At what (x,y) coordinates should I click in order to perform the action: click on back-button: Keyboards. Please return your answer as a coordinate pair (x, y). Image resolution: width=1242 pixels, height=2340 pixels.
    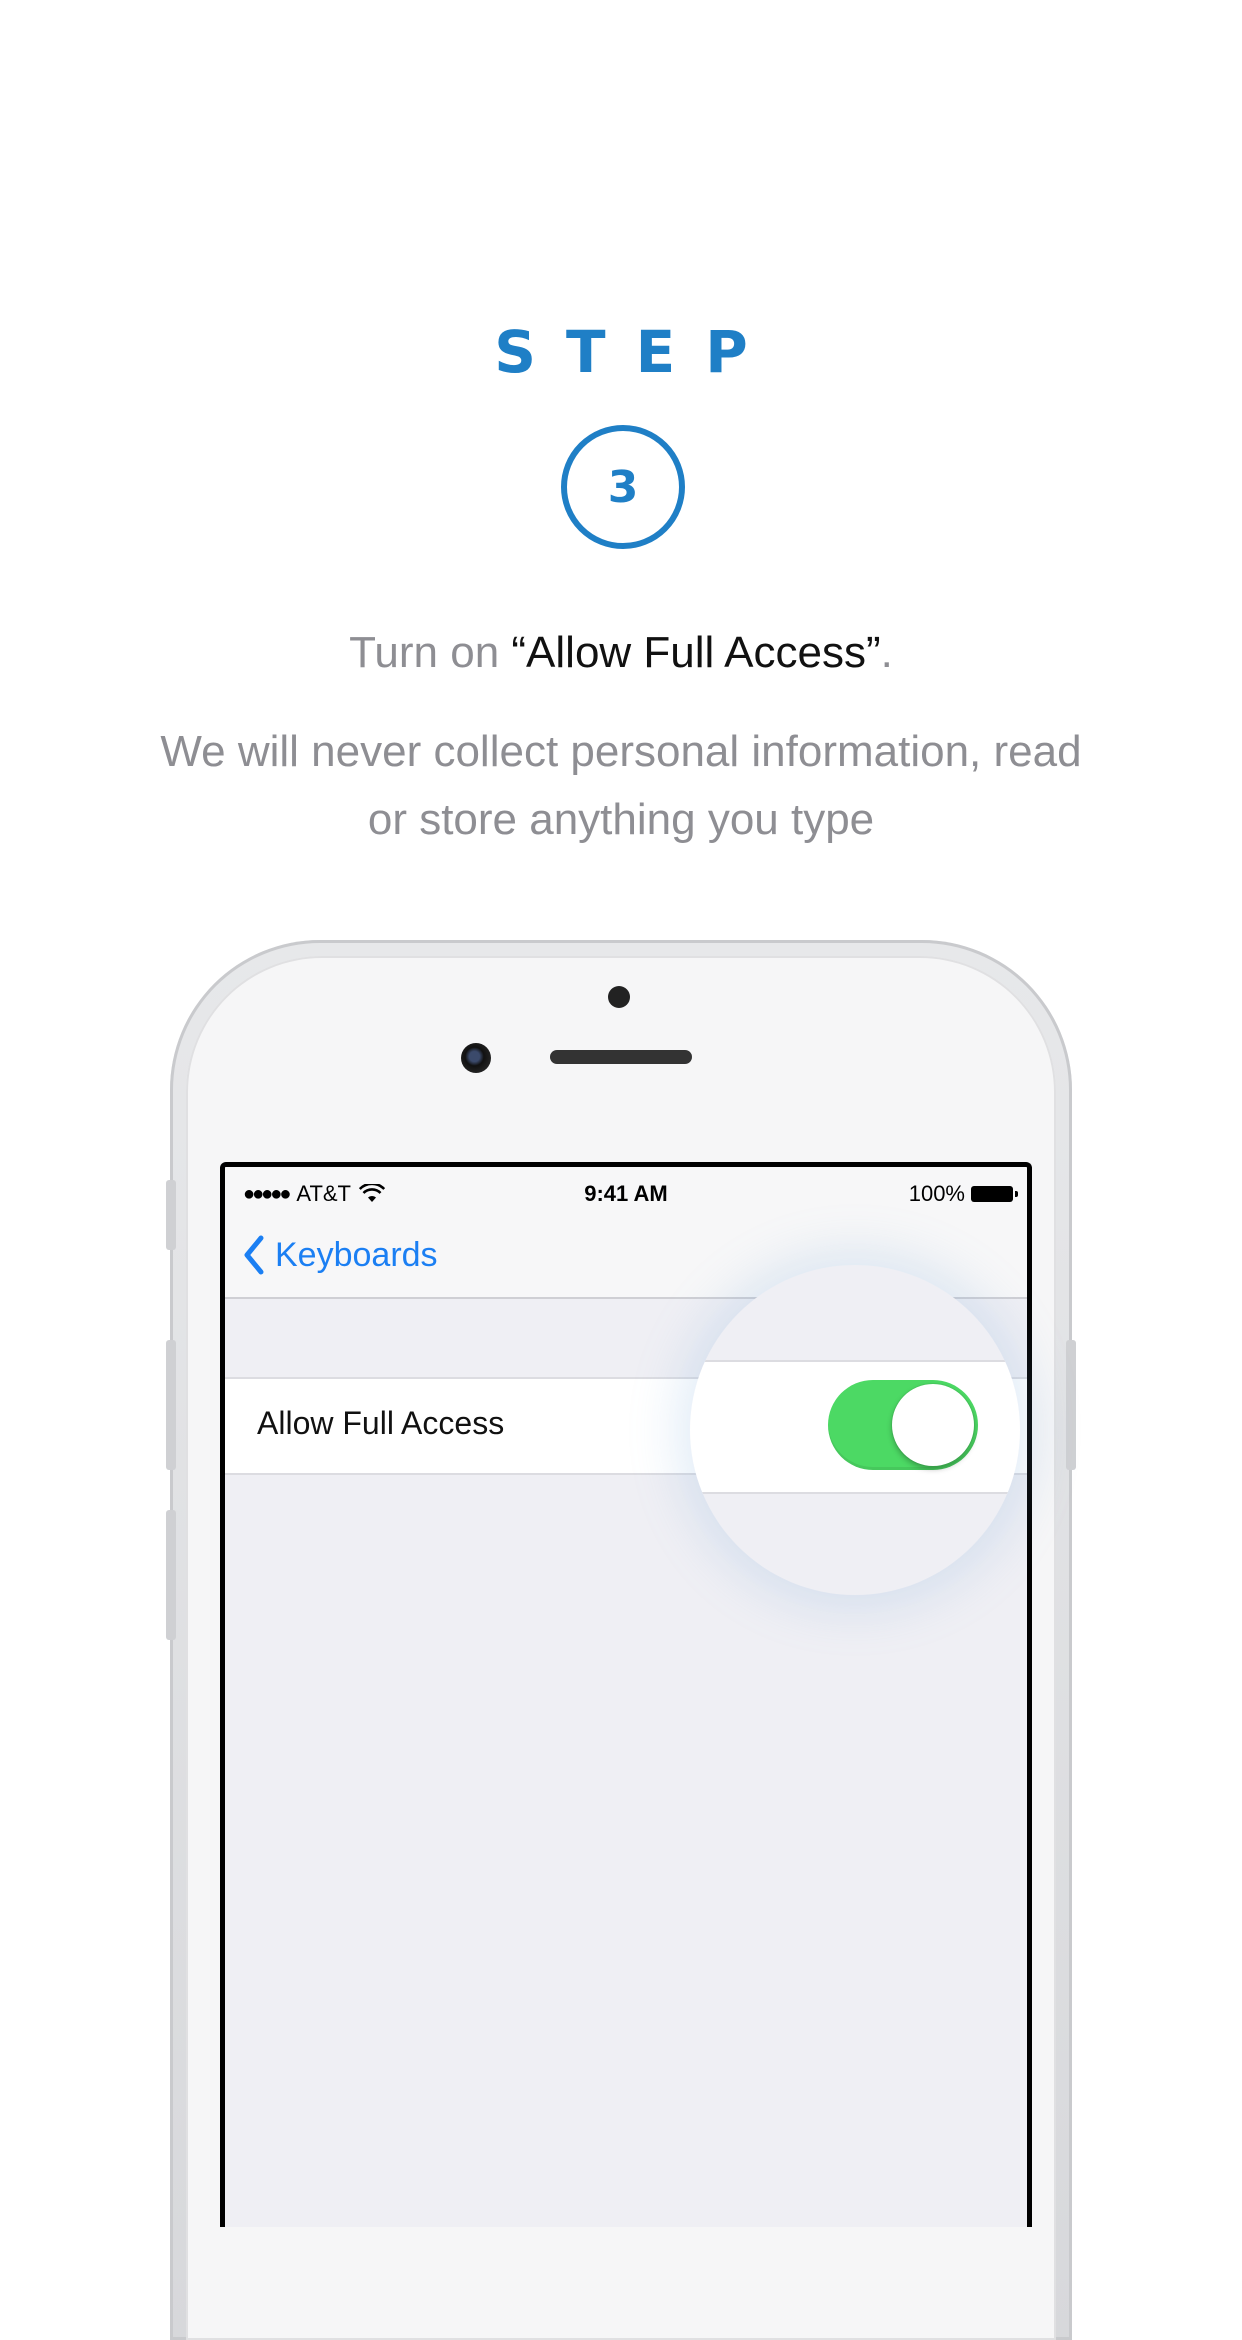
    Looking at the image, I should click on (340, 1255).